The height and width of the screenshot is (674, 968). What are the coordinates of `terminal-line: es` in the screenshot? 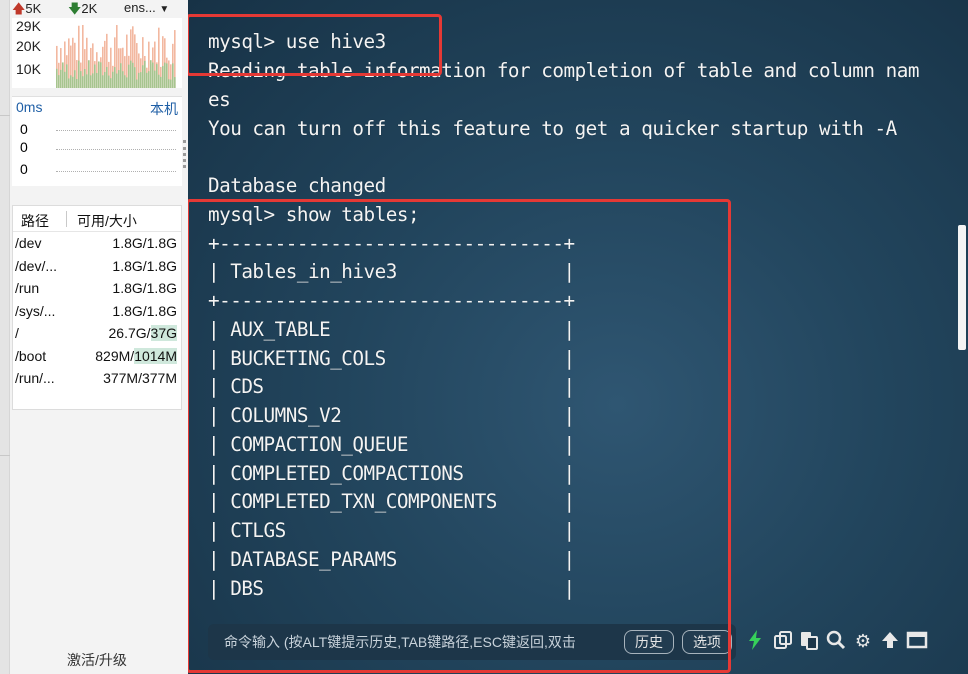 It's located at (219, 99).